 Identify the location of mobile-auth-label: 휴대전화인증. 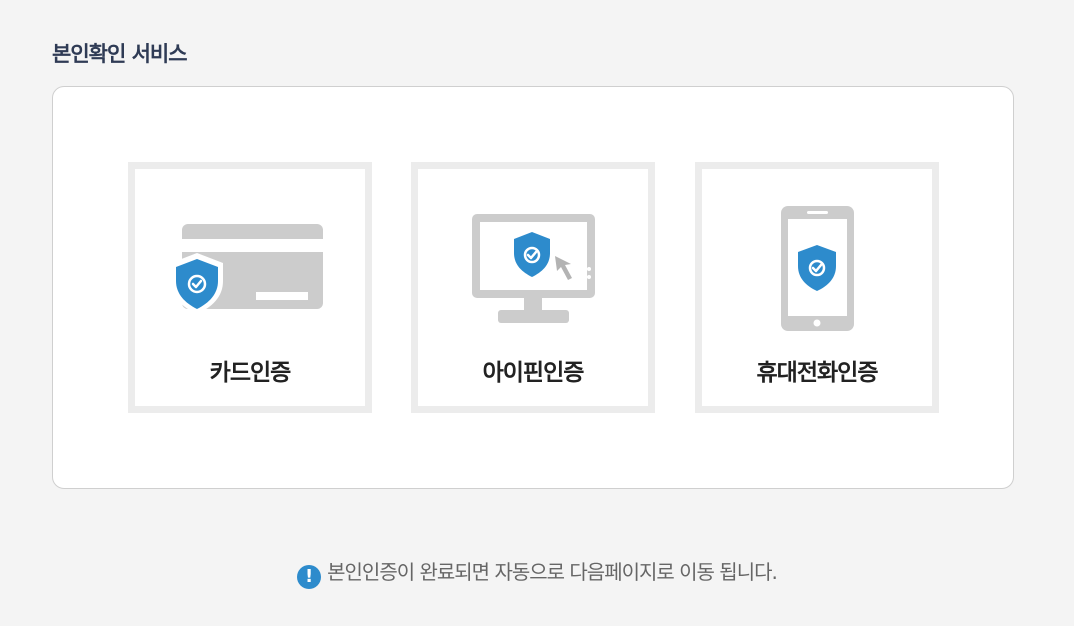
(817, 373).